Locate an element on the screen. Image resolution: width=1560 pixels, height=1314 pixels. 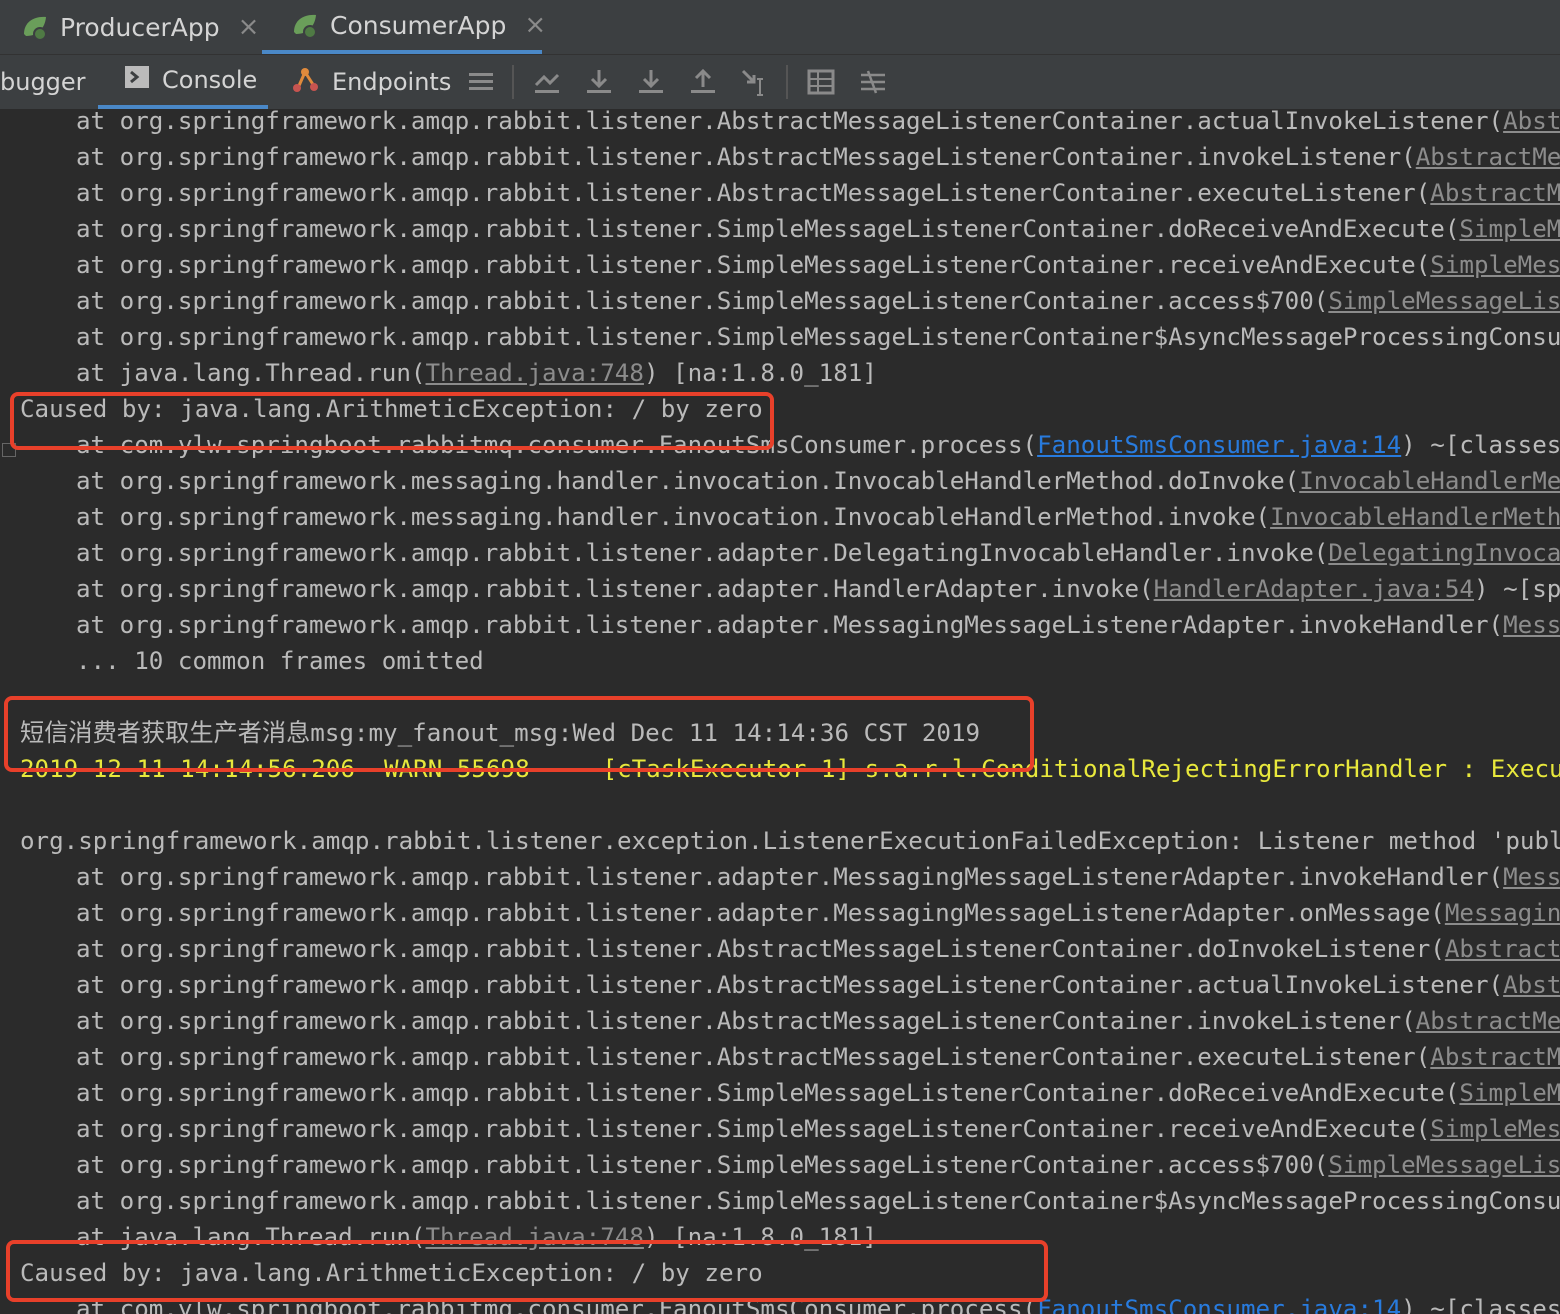
show-execution-point-icon is located at coordinates (547, 82).